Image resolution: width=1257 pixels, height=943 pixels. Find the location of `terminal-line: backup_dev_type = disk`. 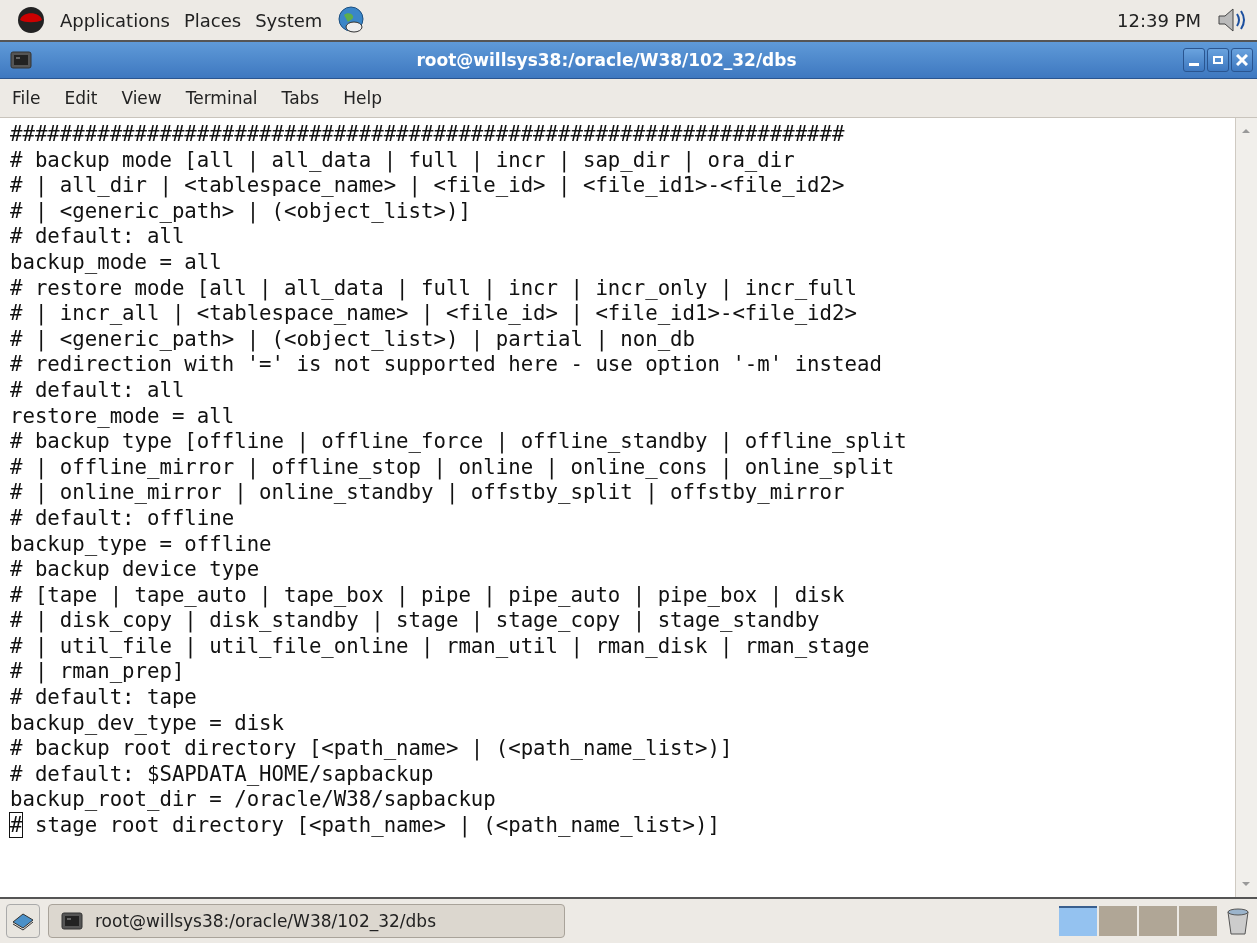

terminal-line: backup_dev_type = disk is located at coordinates (147, 723).